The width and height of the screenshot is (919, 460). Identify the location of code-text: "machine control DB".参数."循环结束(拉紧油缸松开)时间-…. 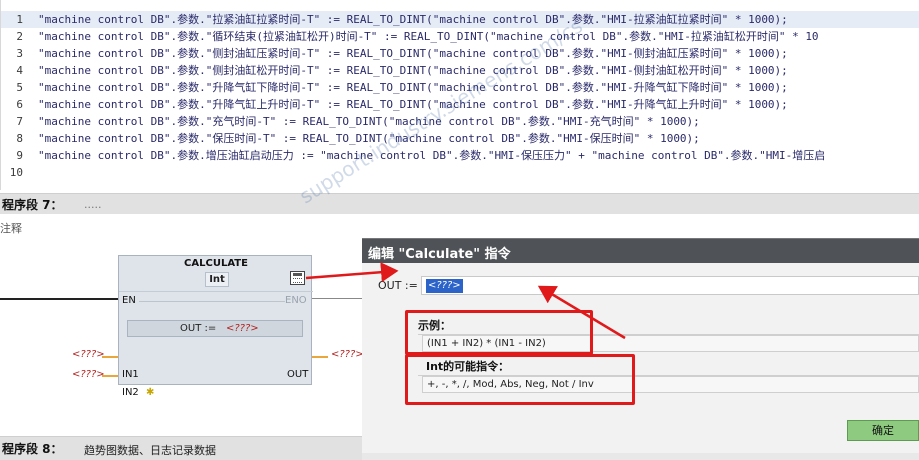
(428, 36).